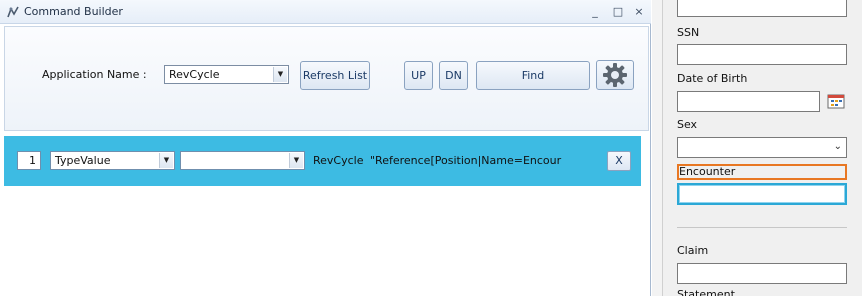 The width and height of the screenshot is (862, 296). I want to click on window-gutter, so click(657, 148).